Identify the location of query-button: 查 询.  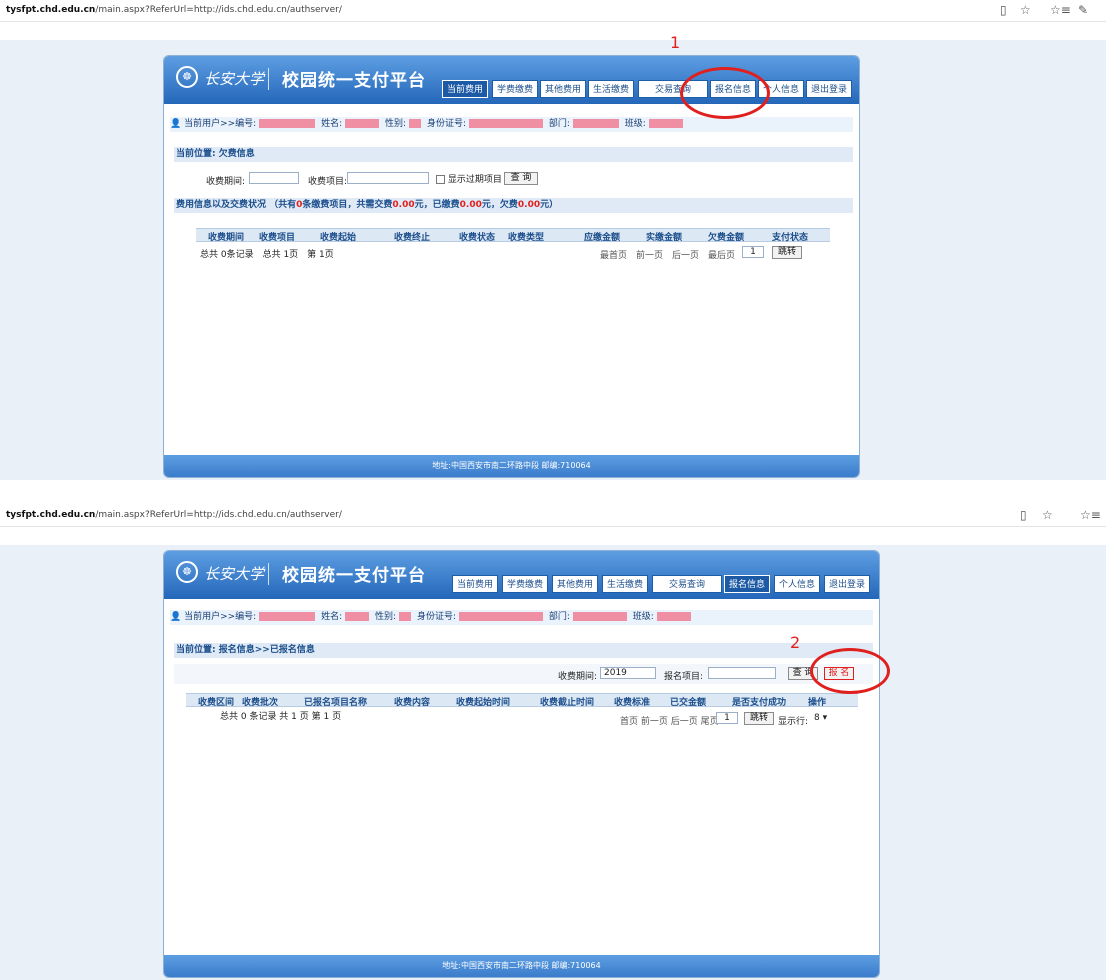
(521, 178).